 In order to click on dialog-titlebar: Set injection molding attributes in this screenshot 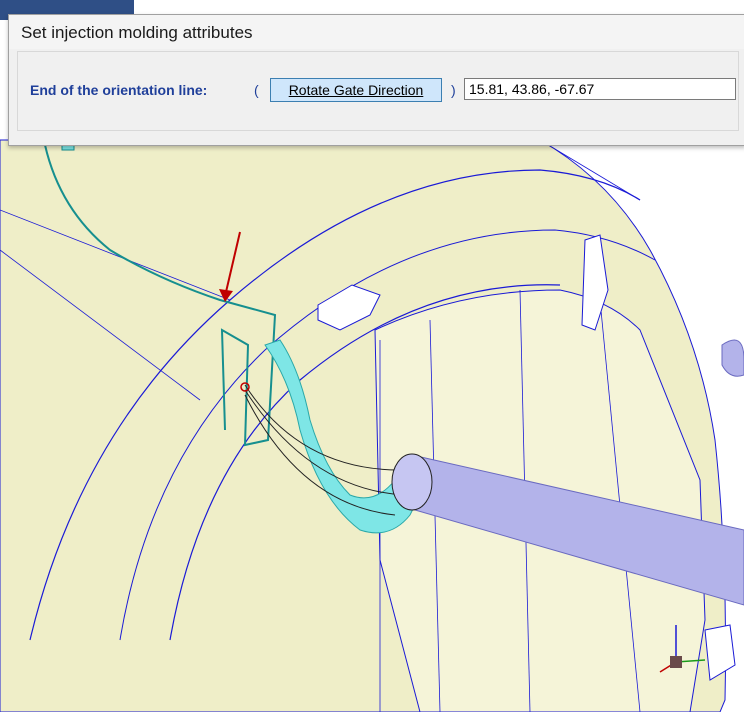, I will do `click(376, 32)`.